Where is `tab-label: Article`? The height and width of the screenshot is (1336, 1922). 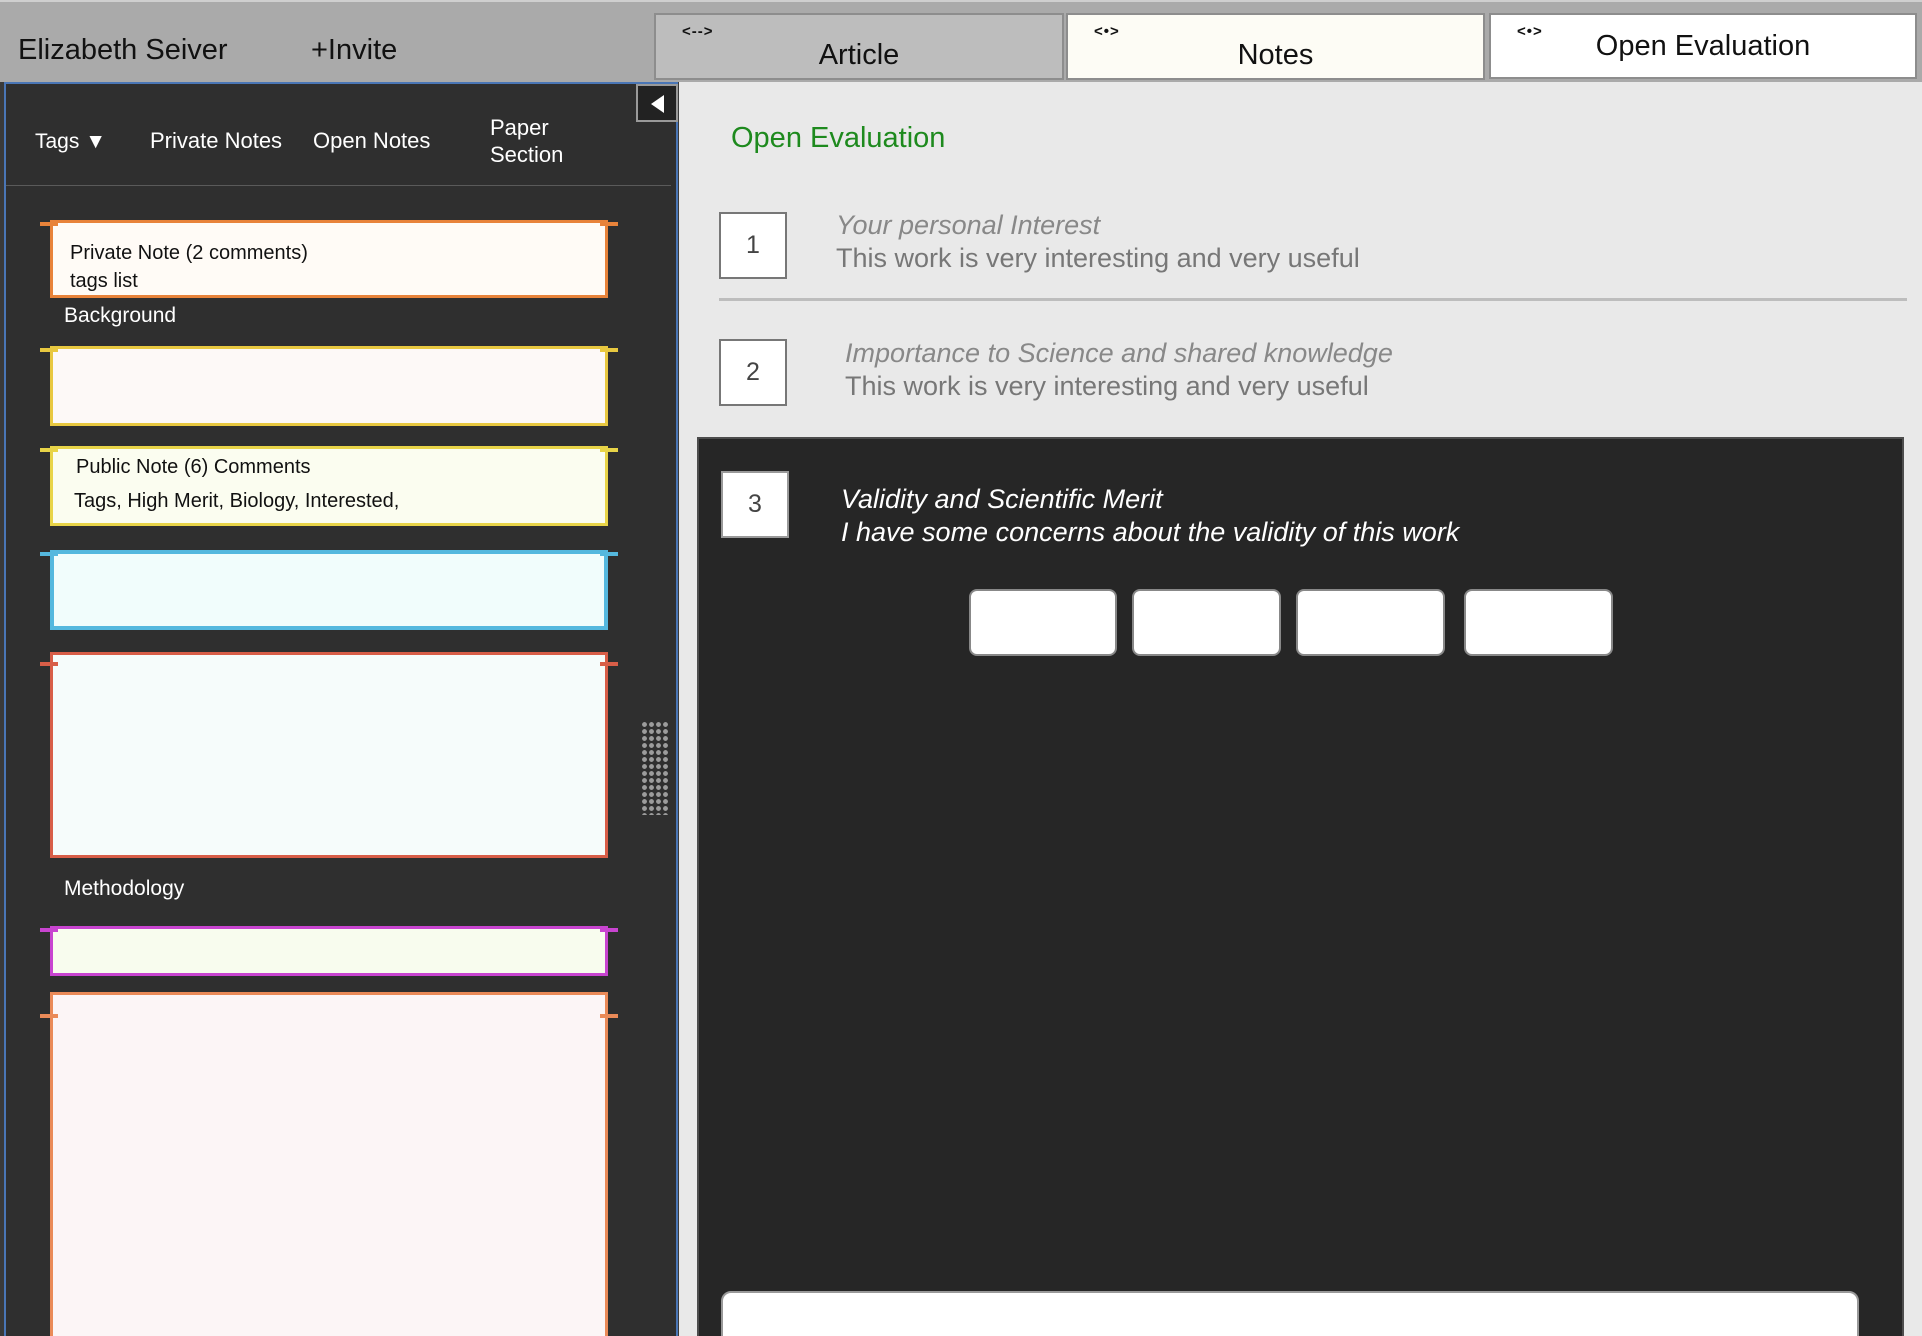
tab-label: Article is located at coordinates (859, 55).